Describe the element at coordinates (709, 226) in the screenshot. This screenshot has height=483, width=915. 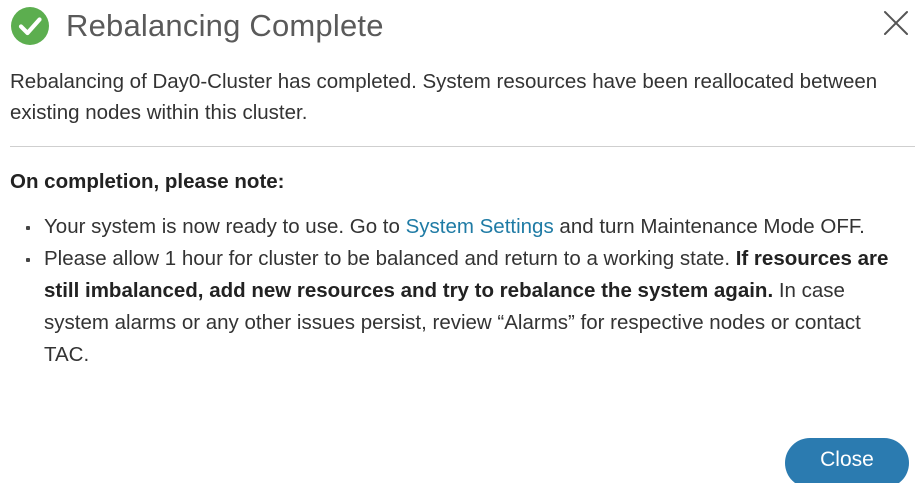
I see `note-text: and turn Maintenance Mode OFF.` at that location.